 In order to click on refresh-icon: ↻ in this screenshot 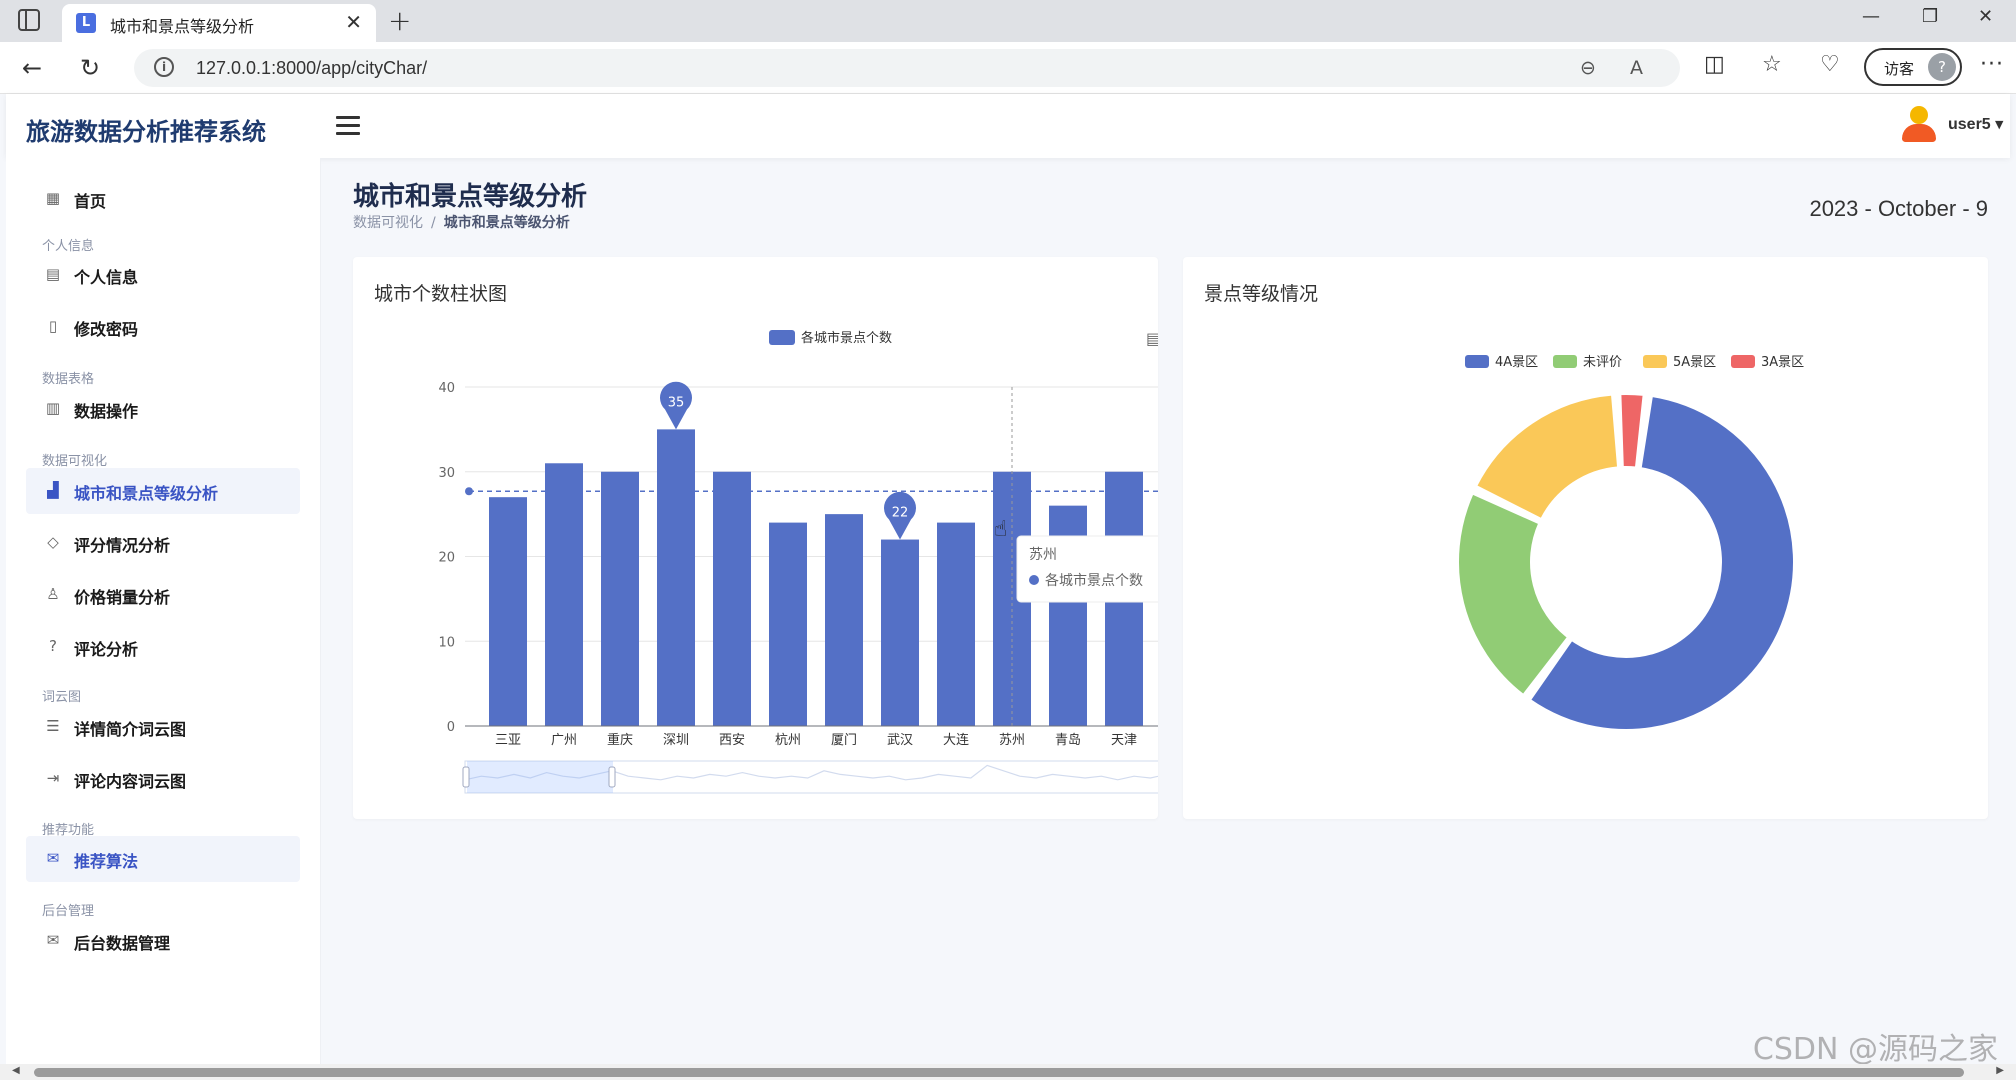, I will do `click(90, 68)`.